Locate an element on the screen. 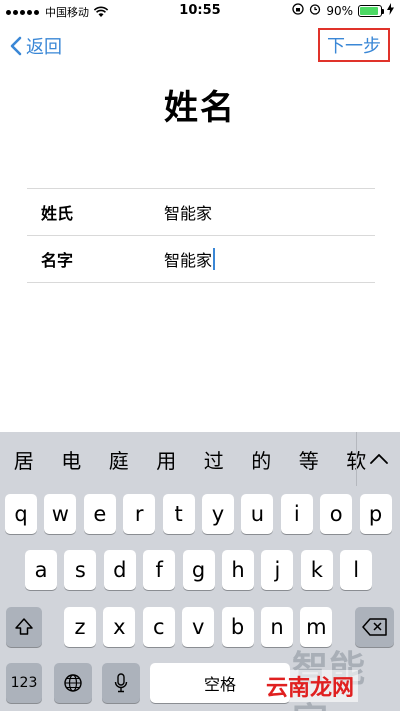  key-g: g is located at coordinates (198, 570).